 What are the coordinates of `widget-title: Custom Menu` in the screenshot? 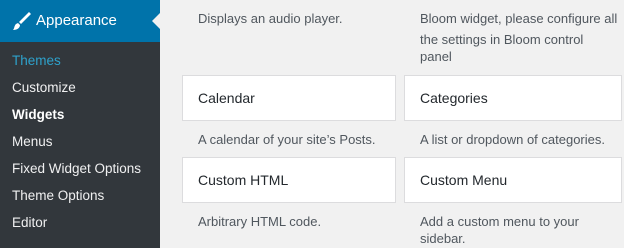 It's located at (464, 180).